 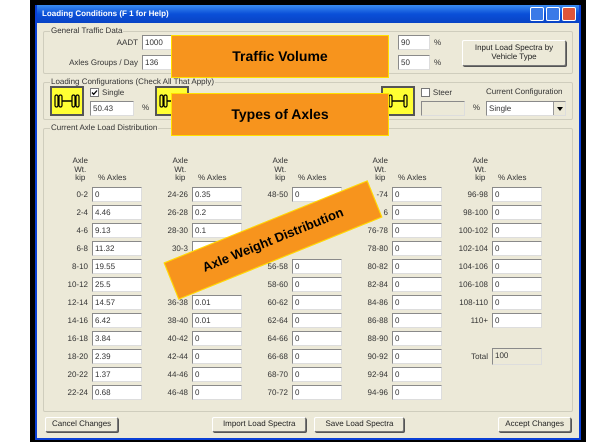 What do you see at coordinates (117, 284) in the screenshot?
I see `percent-field: 25.5` at bounding box center [117, 284].